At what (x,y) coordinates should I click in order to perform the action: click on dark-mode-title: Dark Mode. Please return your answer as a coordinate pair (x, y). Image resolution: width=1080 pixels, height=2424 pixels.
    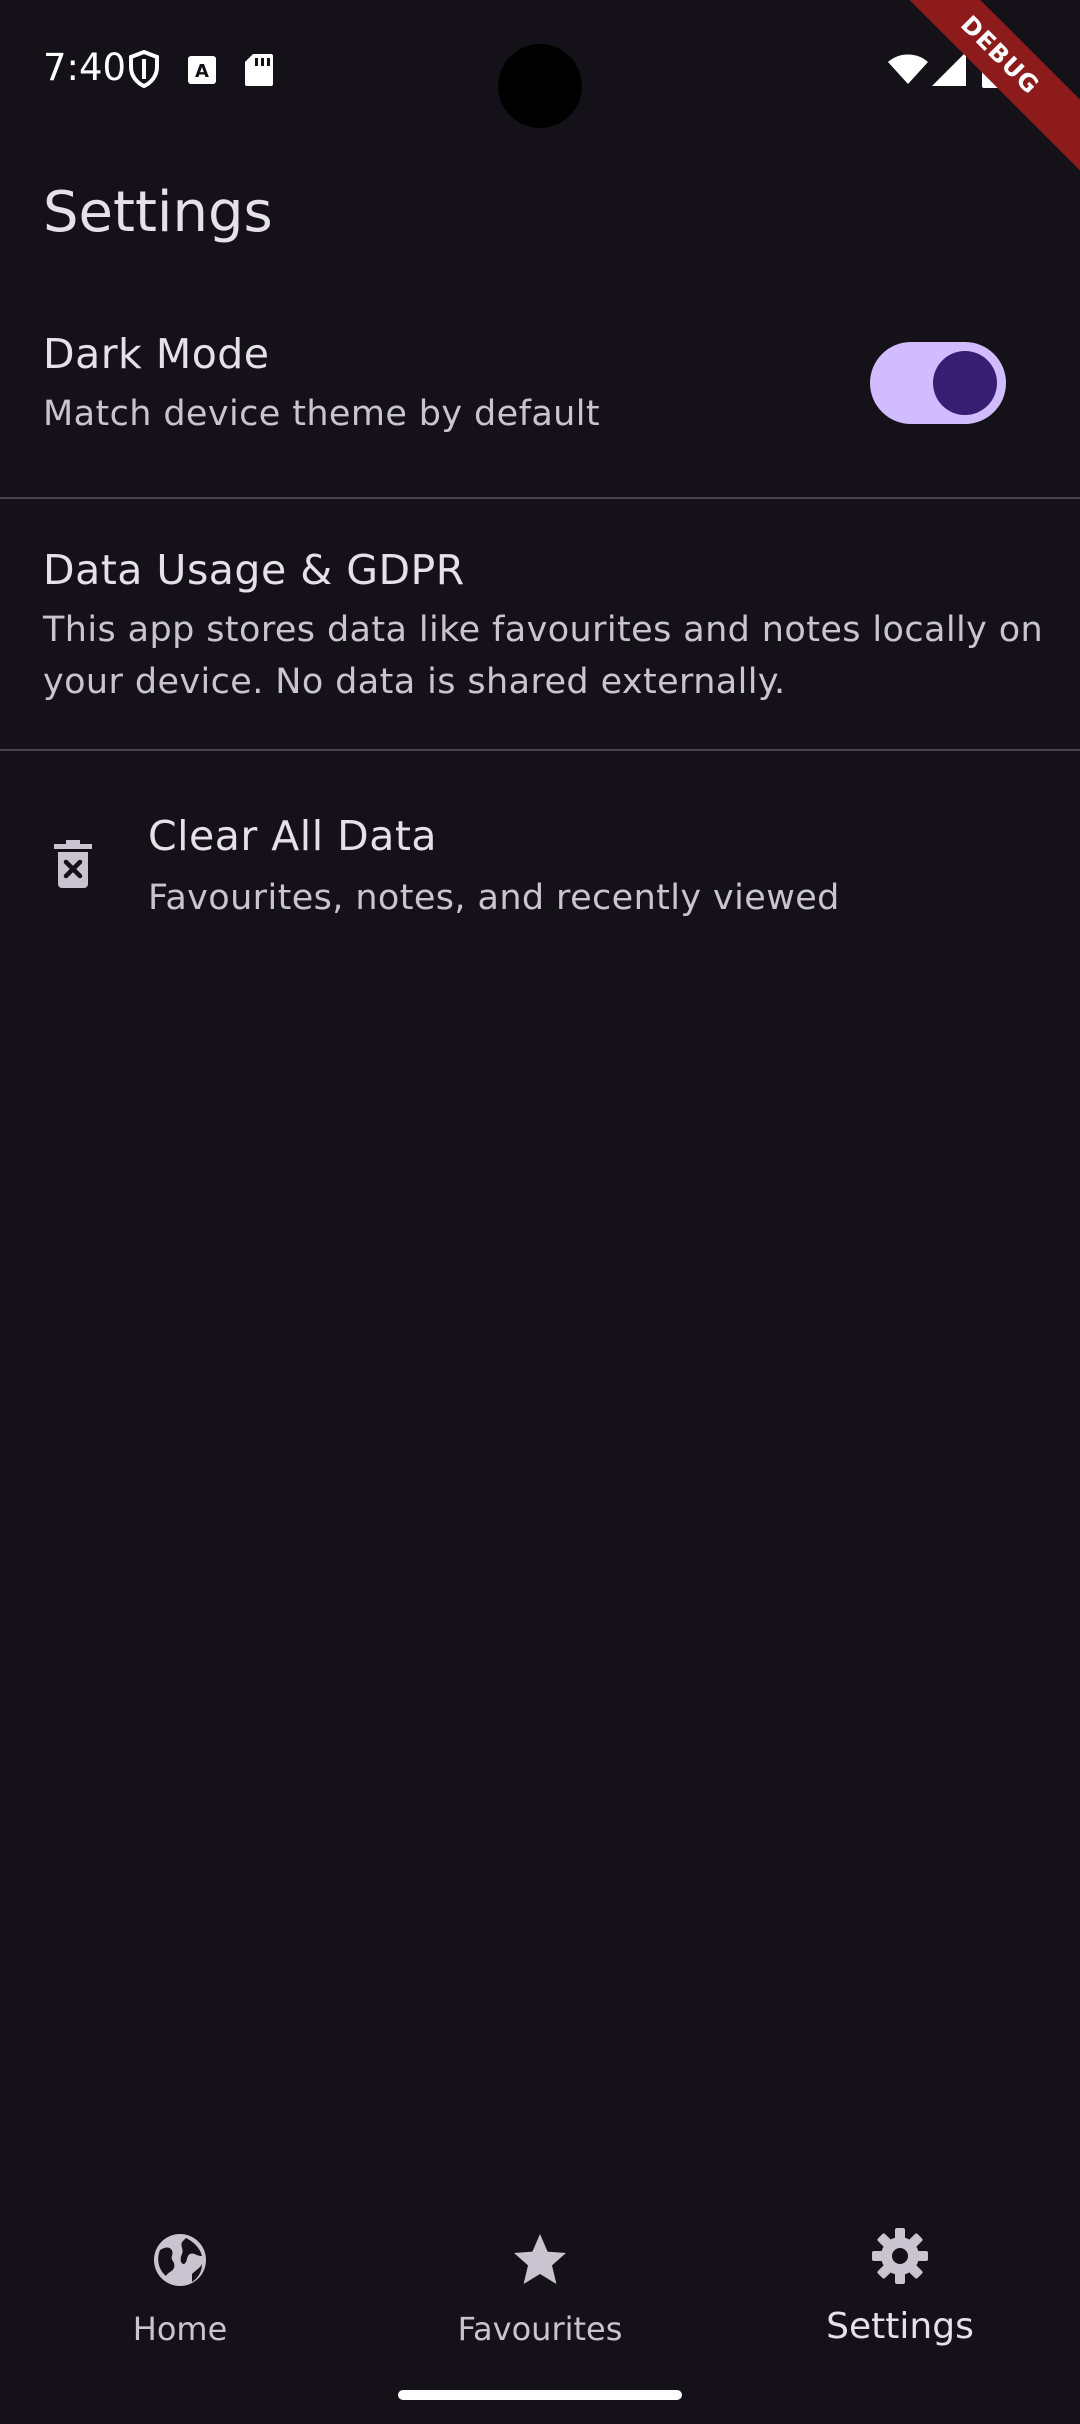
    Looking at the image, I should click on (156, 354).